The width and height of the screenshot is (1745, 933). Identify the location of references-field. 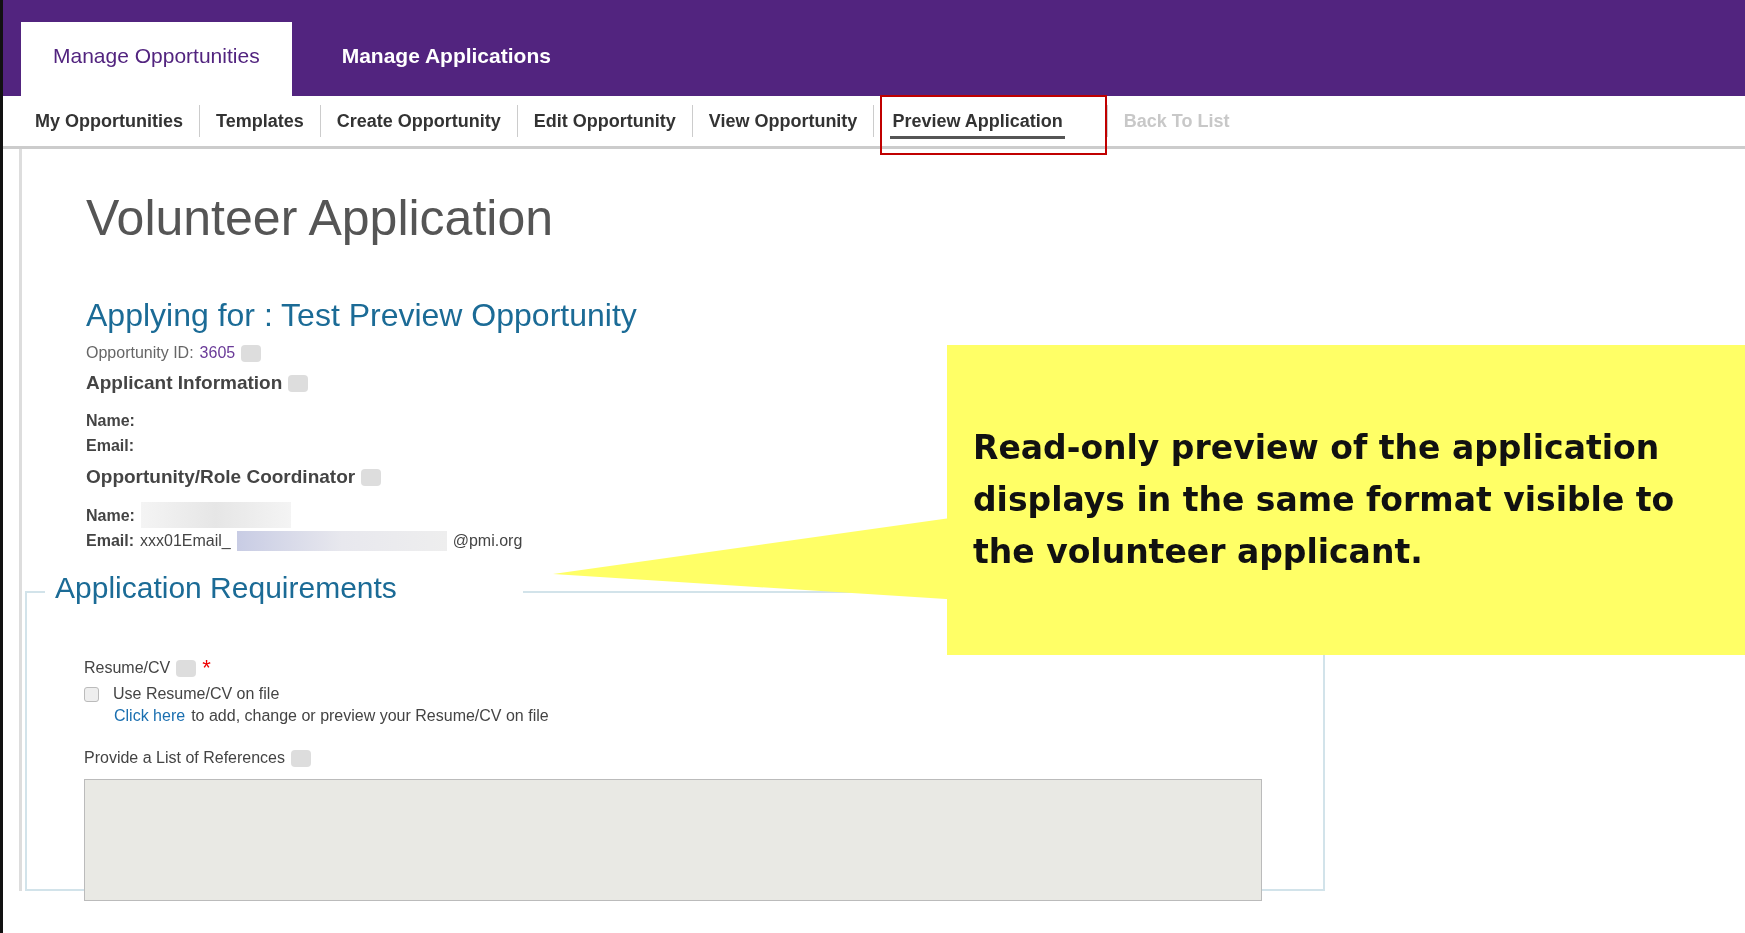
(673, 840).